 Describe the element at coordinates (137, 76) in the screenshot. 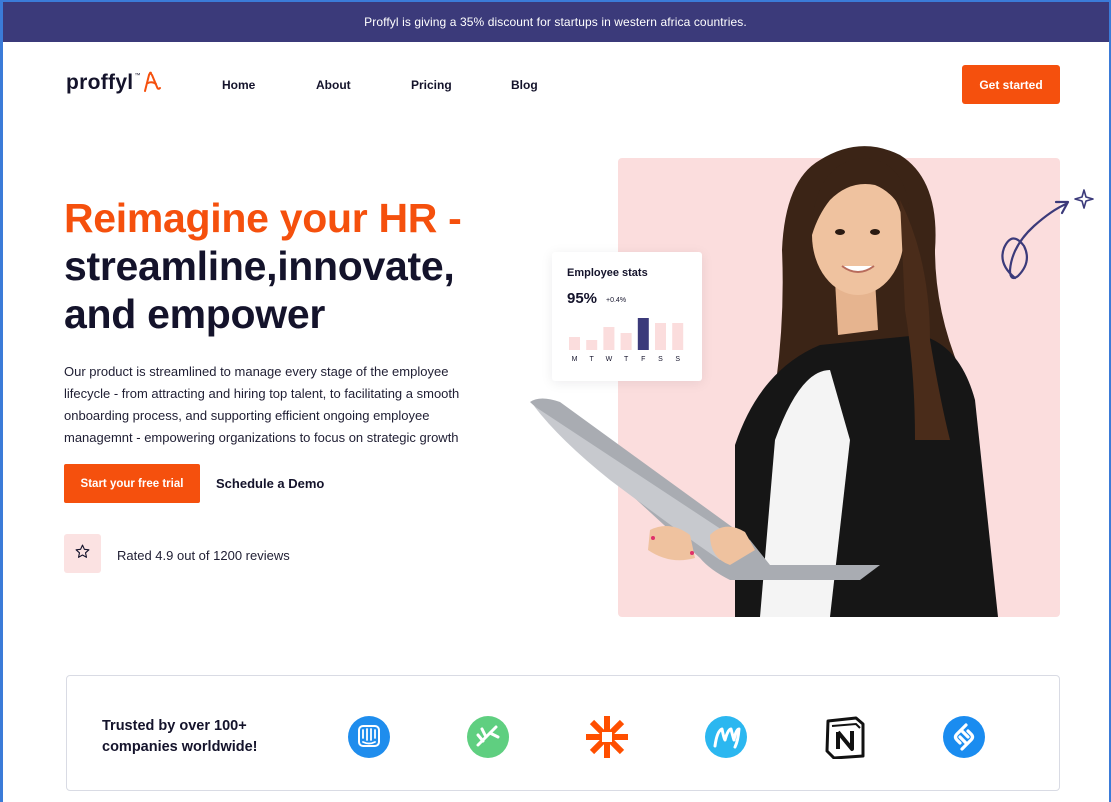

I see `trademark-symbol: ™` at that location.